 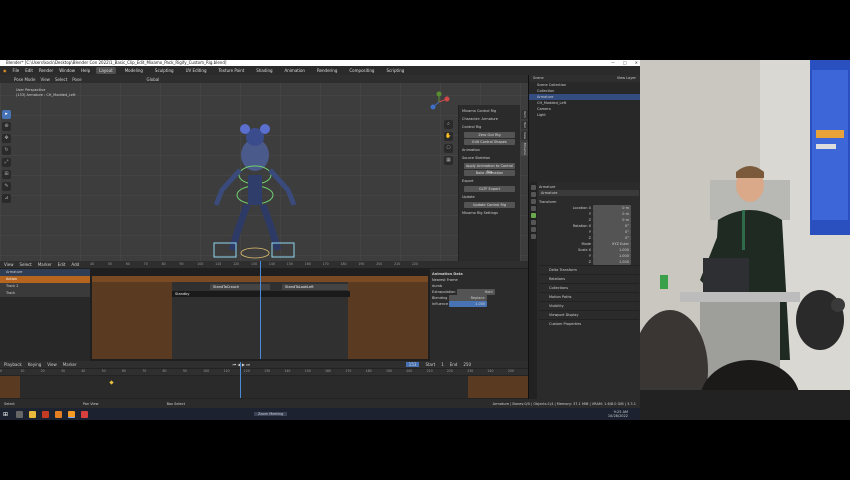 What do you see at coordinates (26, 264) in the screenshot?
I see `nla-select-menu: Select` at bounding box center [26, 264].